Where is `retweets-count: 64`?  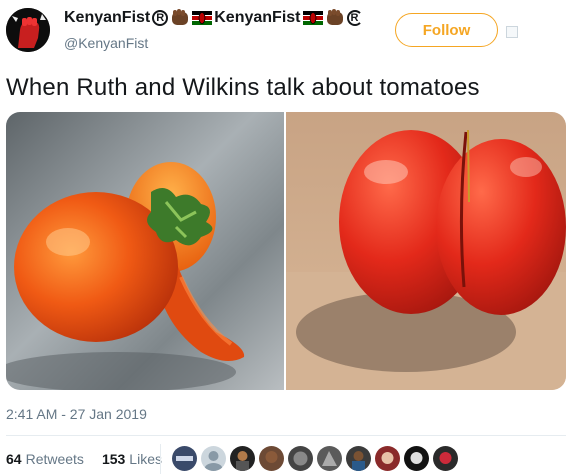 retweets-count: 64 is located at coordinates (14, 459).